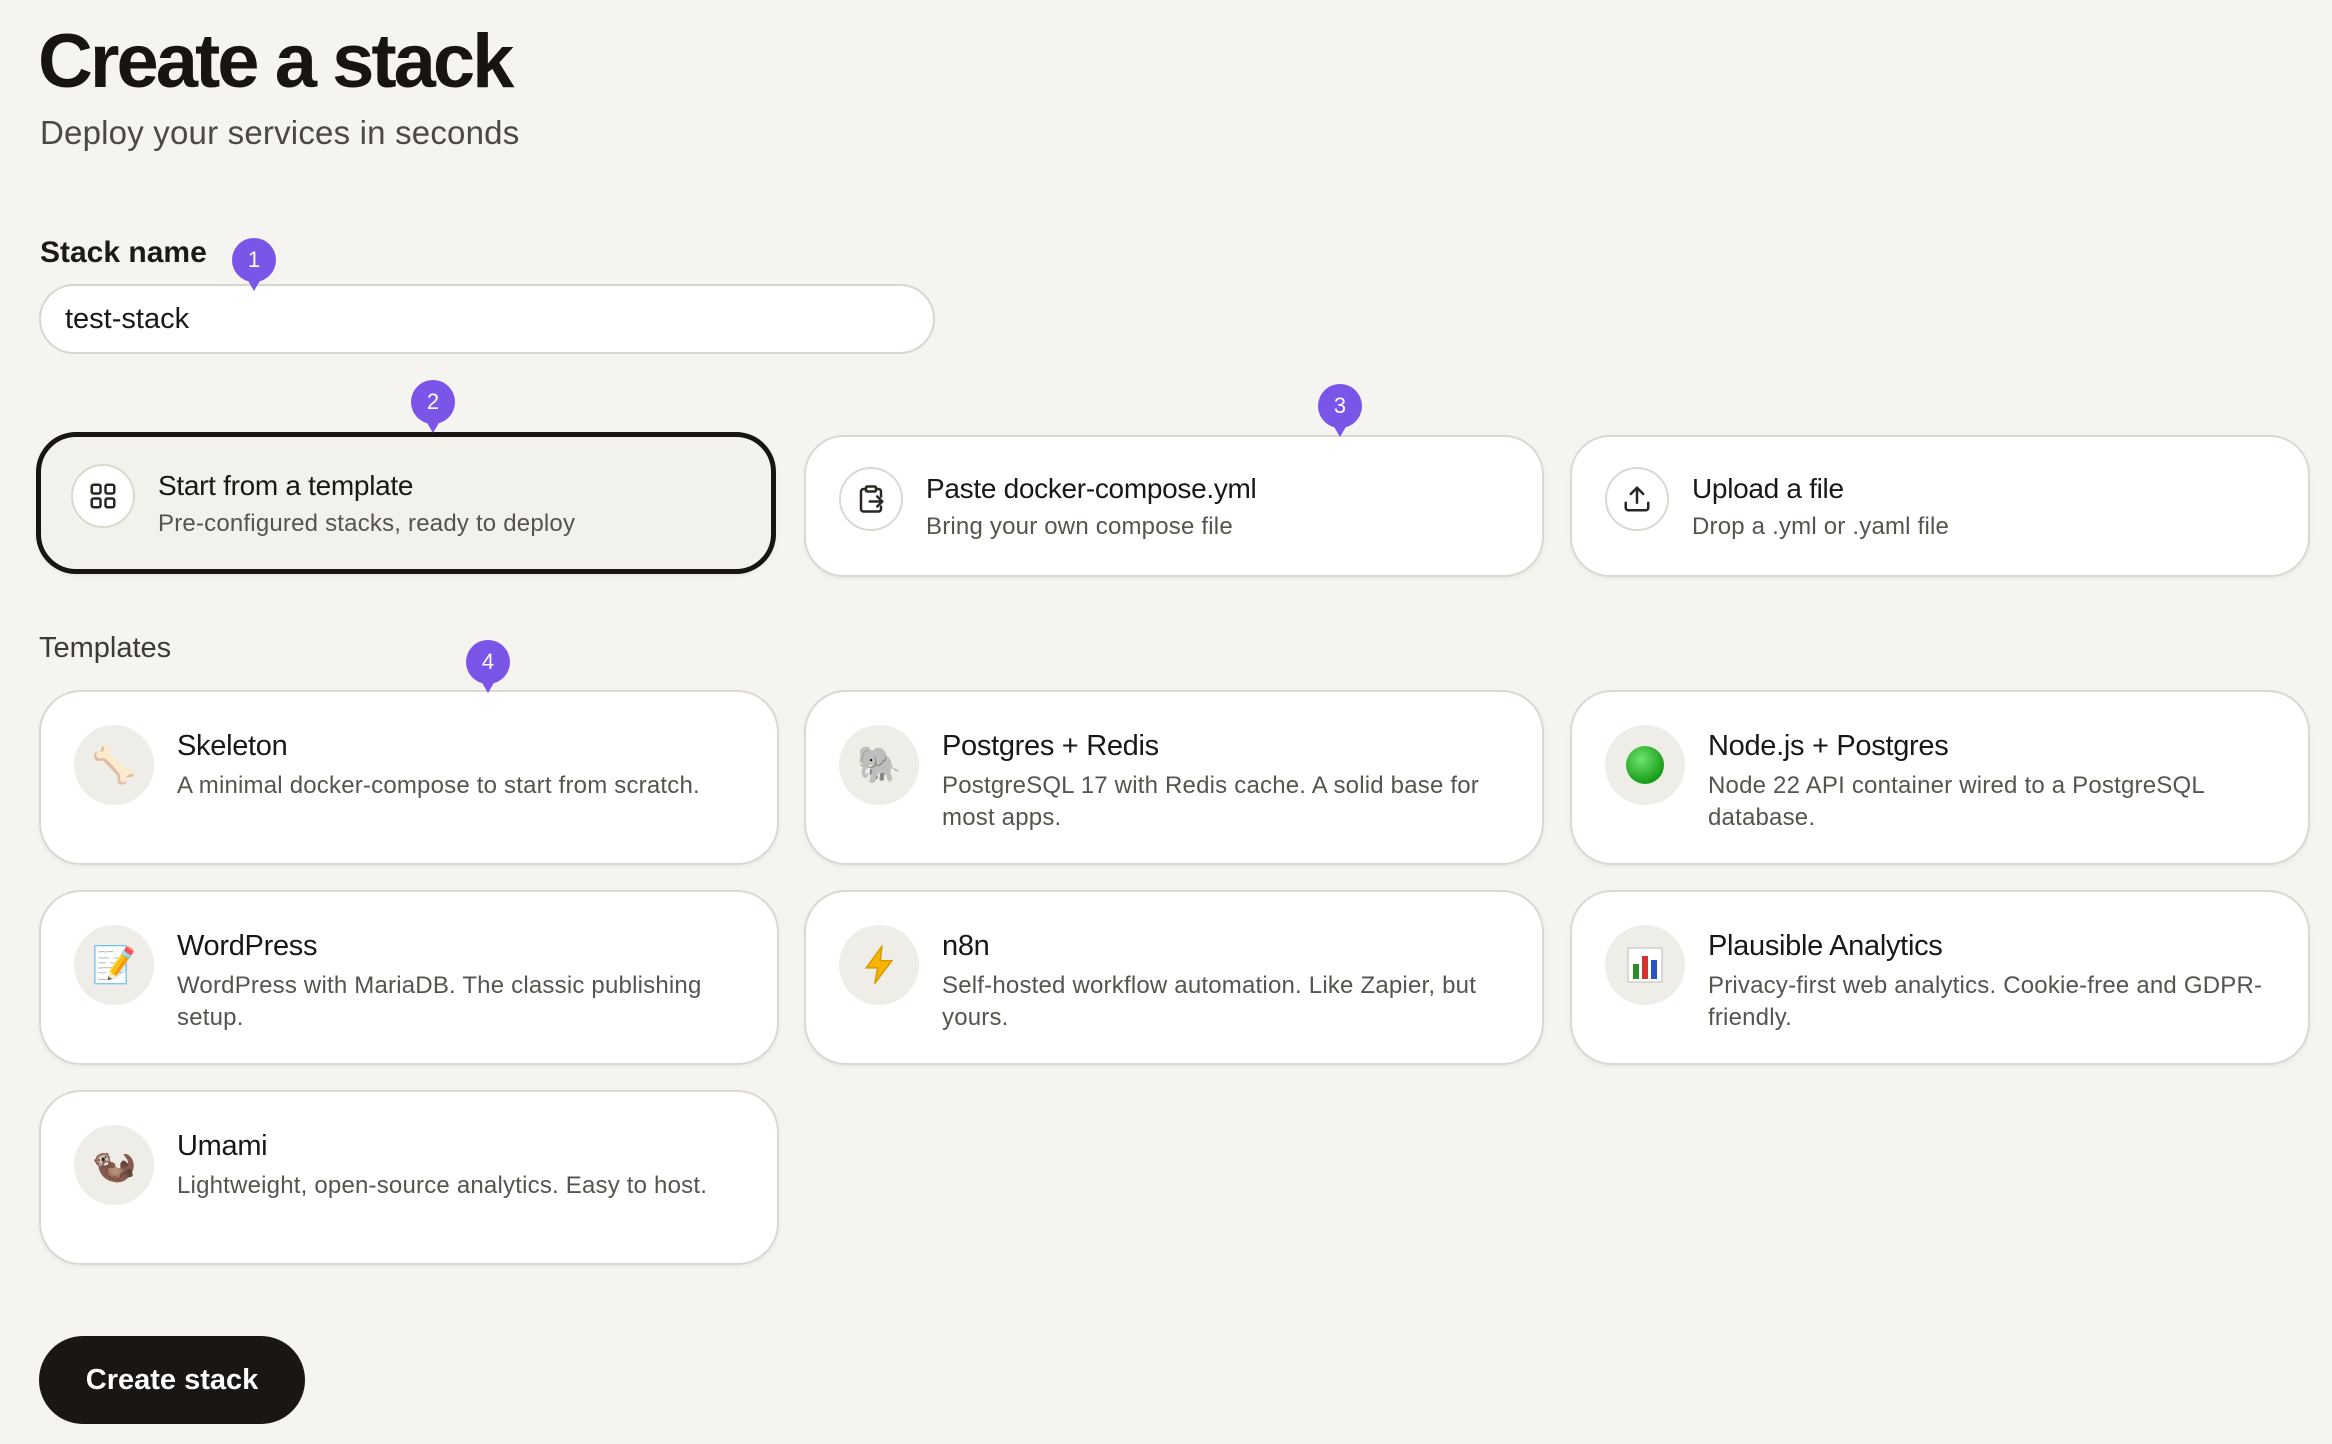  Describe the element at coordinates (367, 523) in the screenshot. I see `option-description: Pre-configured stacks, ready to deploy` at that location.